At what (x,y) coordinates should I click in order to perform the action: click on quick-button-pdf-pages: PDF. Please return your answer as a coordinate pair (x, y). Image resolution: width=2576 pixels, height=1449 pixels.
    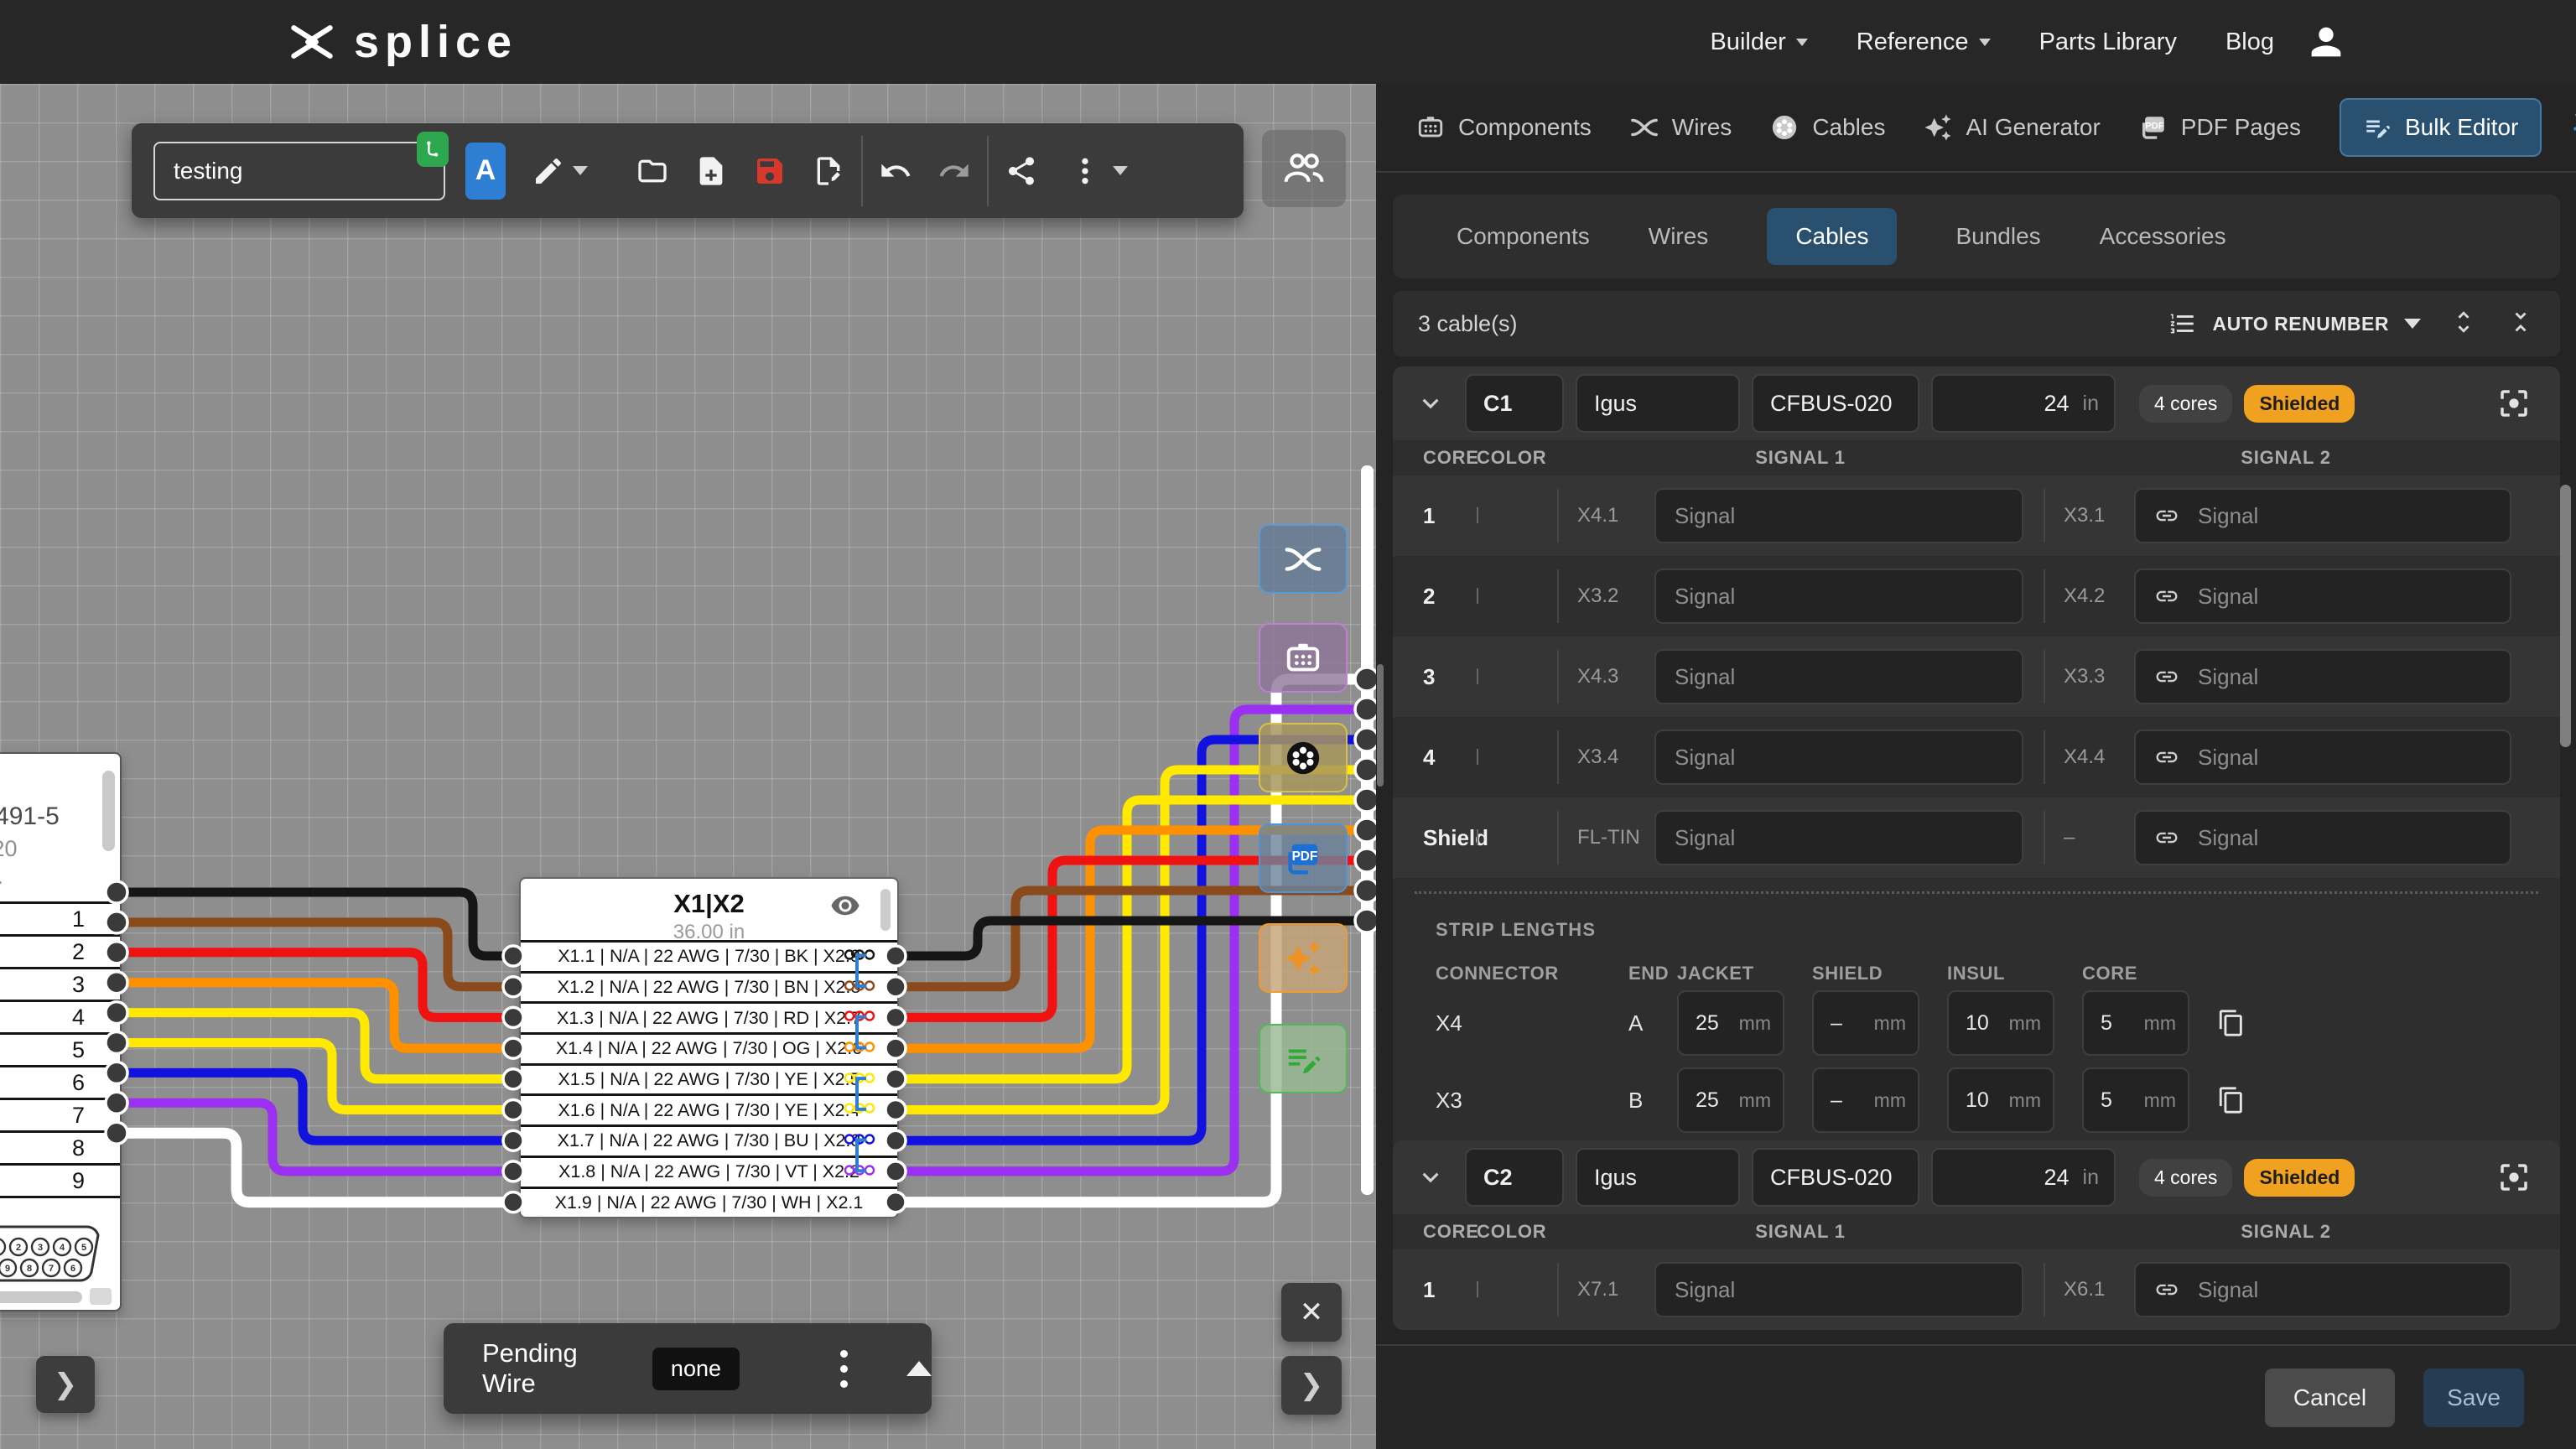
    Looking at the image, I should click on (1303, 858).